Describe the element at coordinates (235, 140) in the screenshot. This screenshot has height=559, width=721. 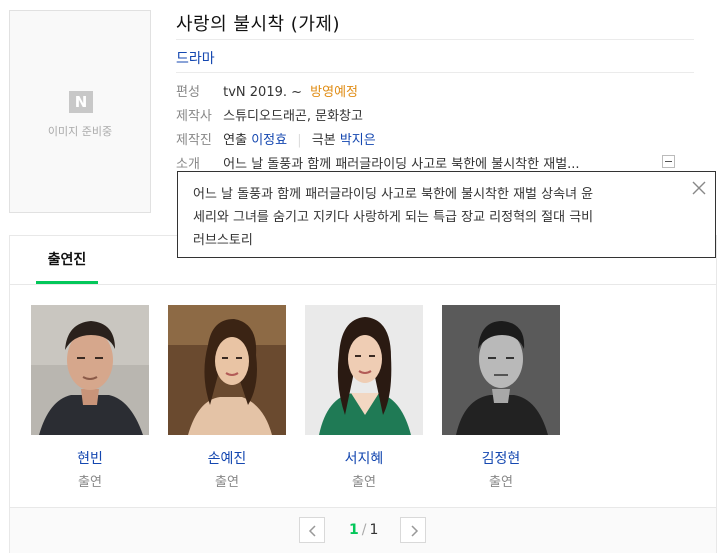
I see `director-role: 연출` at that location.